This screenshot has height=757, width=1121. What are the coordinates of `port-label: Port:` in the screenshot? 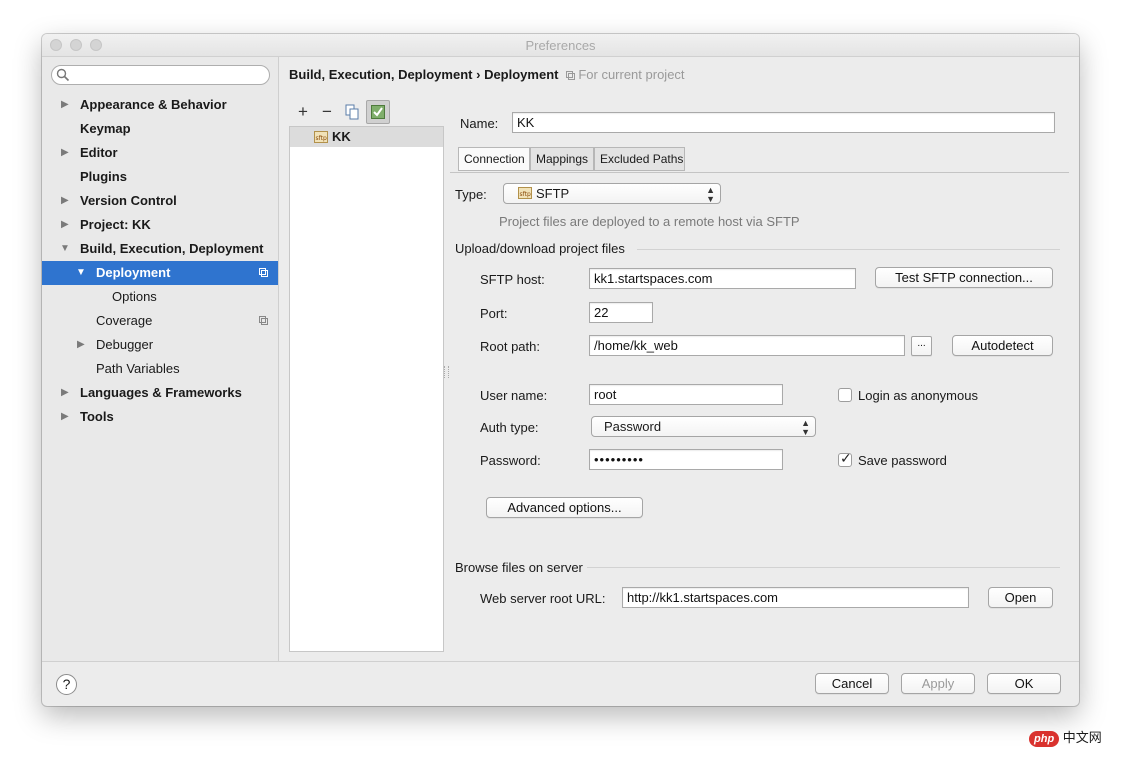 It's located at (494, 313).